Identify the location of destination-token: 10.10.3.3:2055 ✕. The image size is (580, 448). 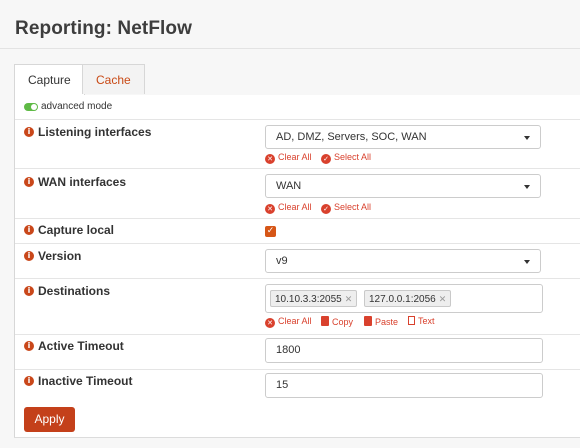
(314, 298).